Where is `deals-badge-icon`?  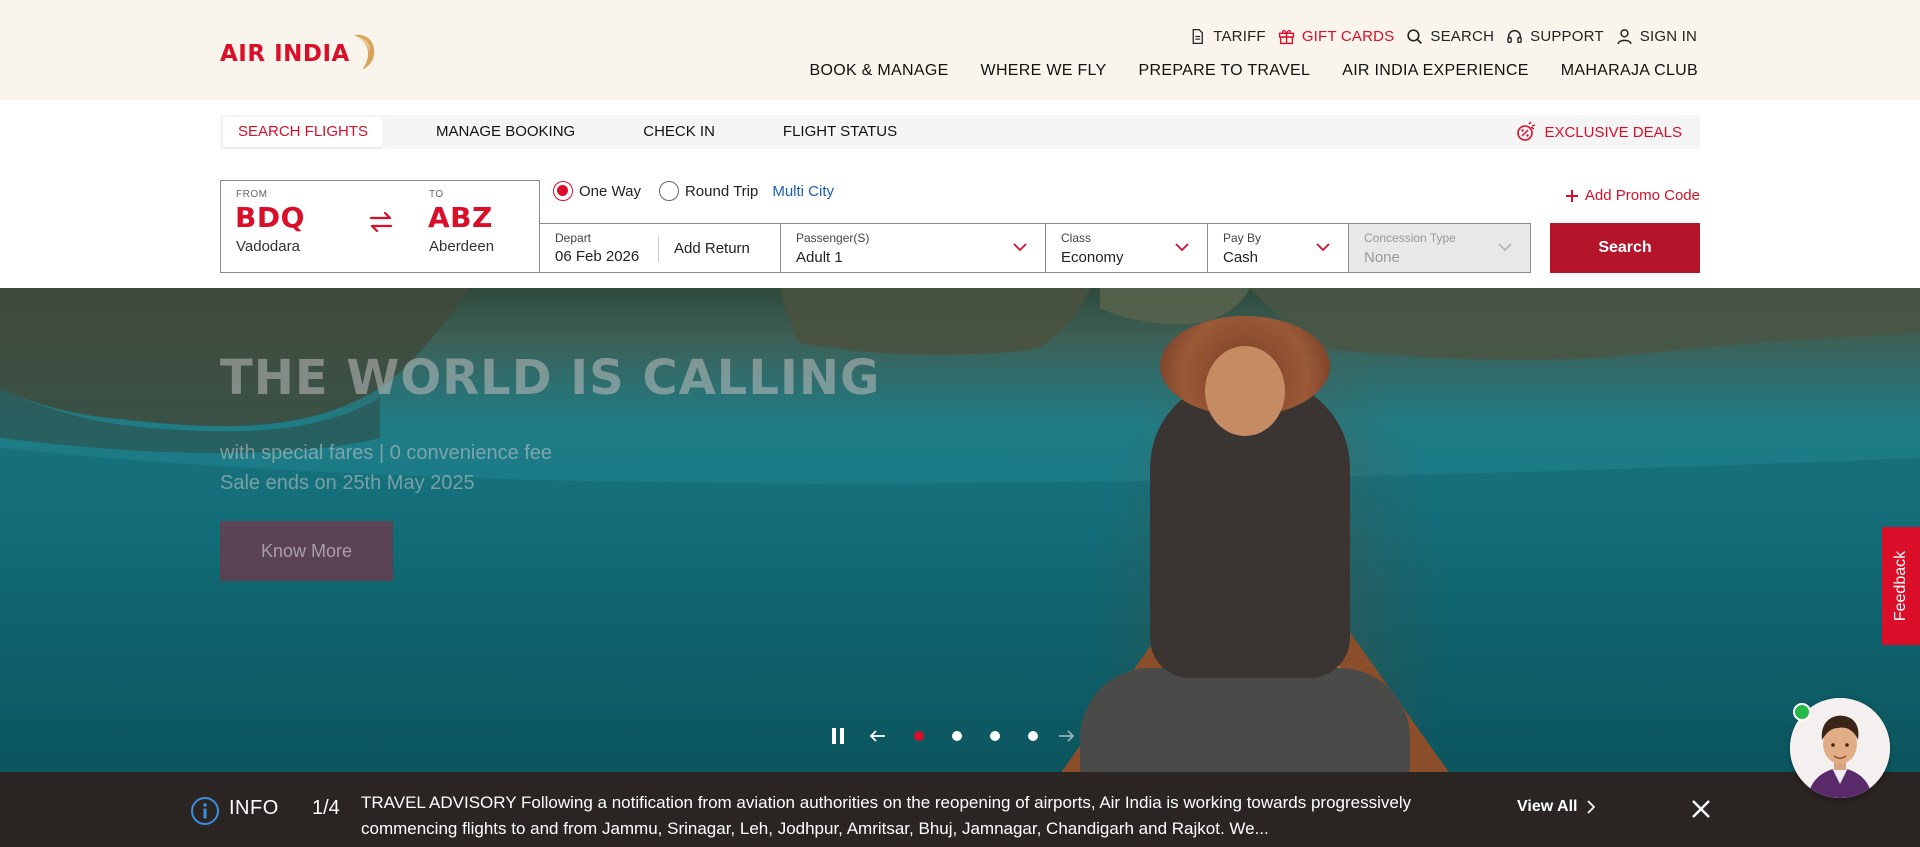
deals-badge-icon is located at coordinates (1526, 131).